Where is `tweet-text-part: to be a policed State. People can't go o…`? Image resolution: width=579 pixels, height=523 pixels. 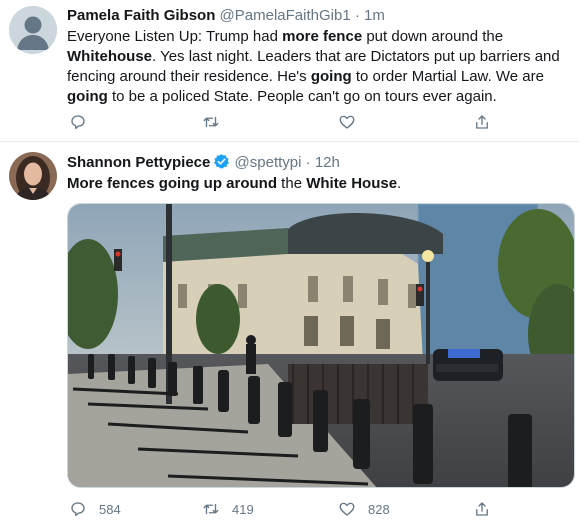
tweet-text-part: to be a policed State. People can't go o… is located at coordinates (302, 96).